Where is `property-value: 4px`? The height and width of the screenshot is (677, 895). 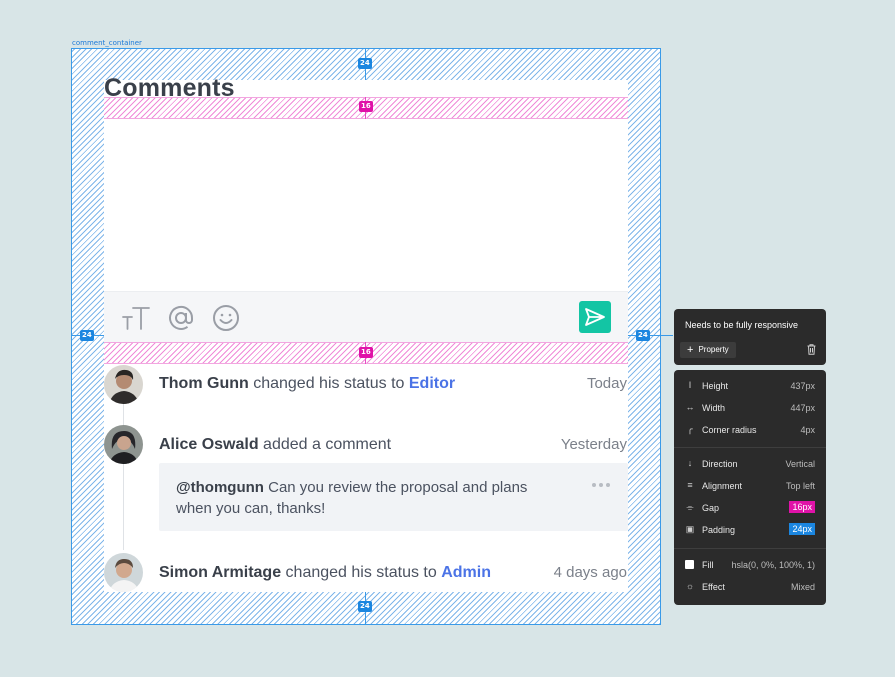 property-value: 4px is located at coordinates (807, 430).